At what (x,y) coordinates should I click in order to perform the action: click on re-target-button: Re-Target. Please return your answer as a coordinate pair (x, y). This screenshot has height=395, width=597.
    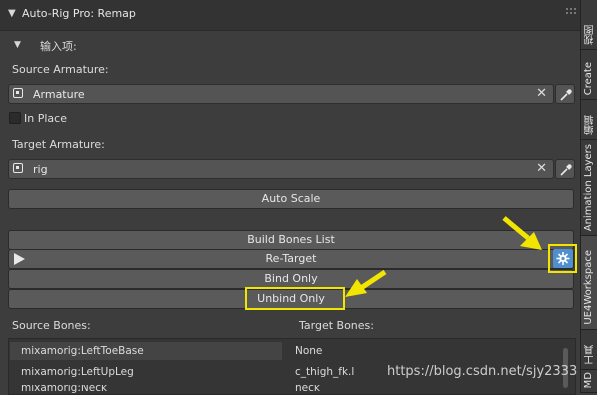
    Looking at the image, I should click on (291, 259).